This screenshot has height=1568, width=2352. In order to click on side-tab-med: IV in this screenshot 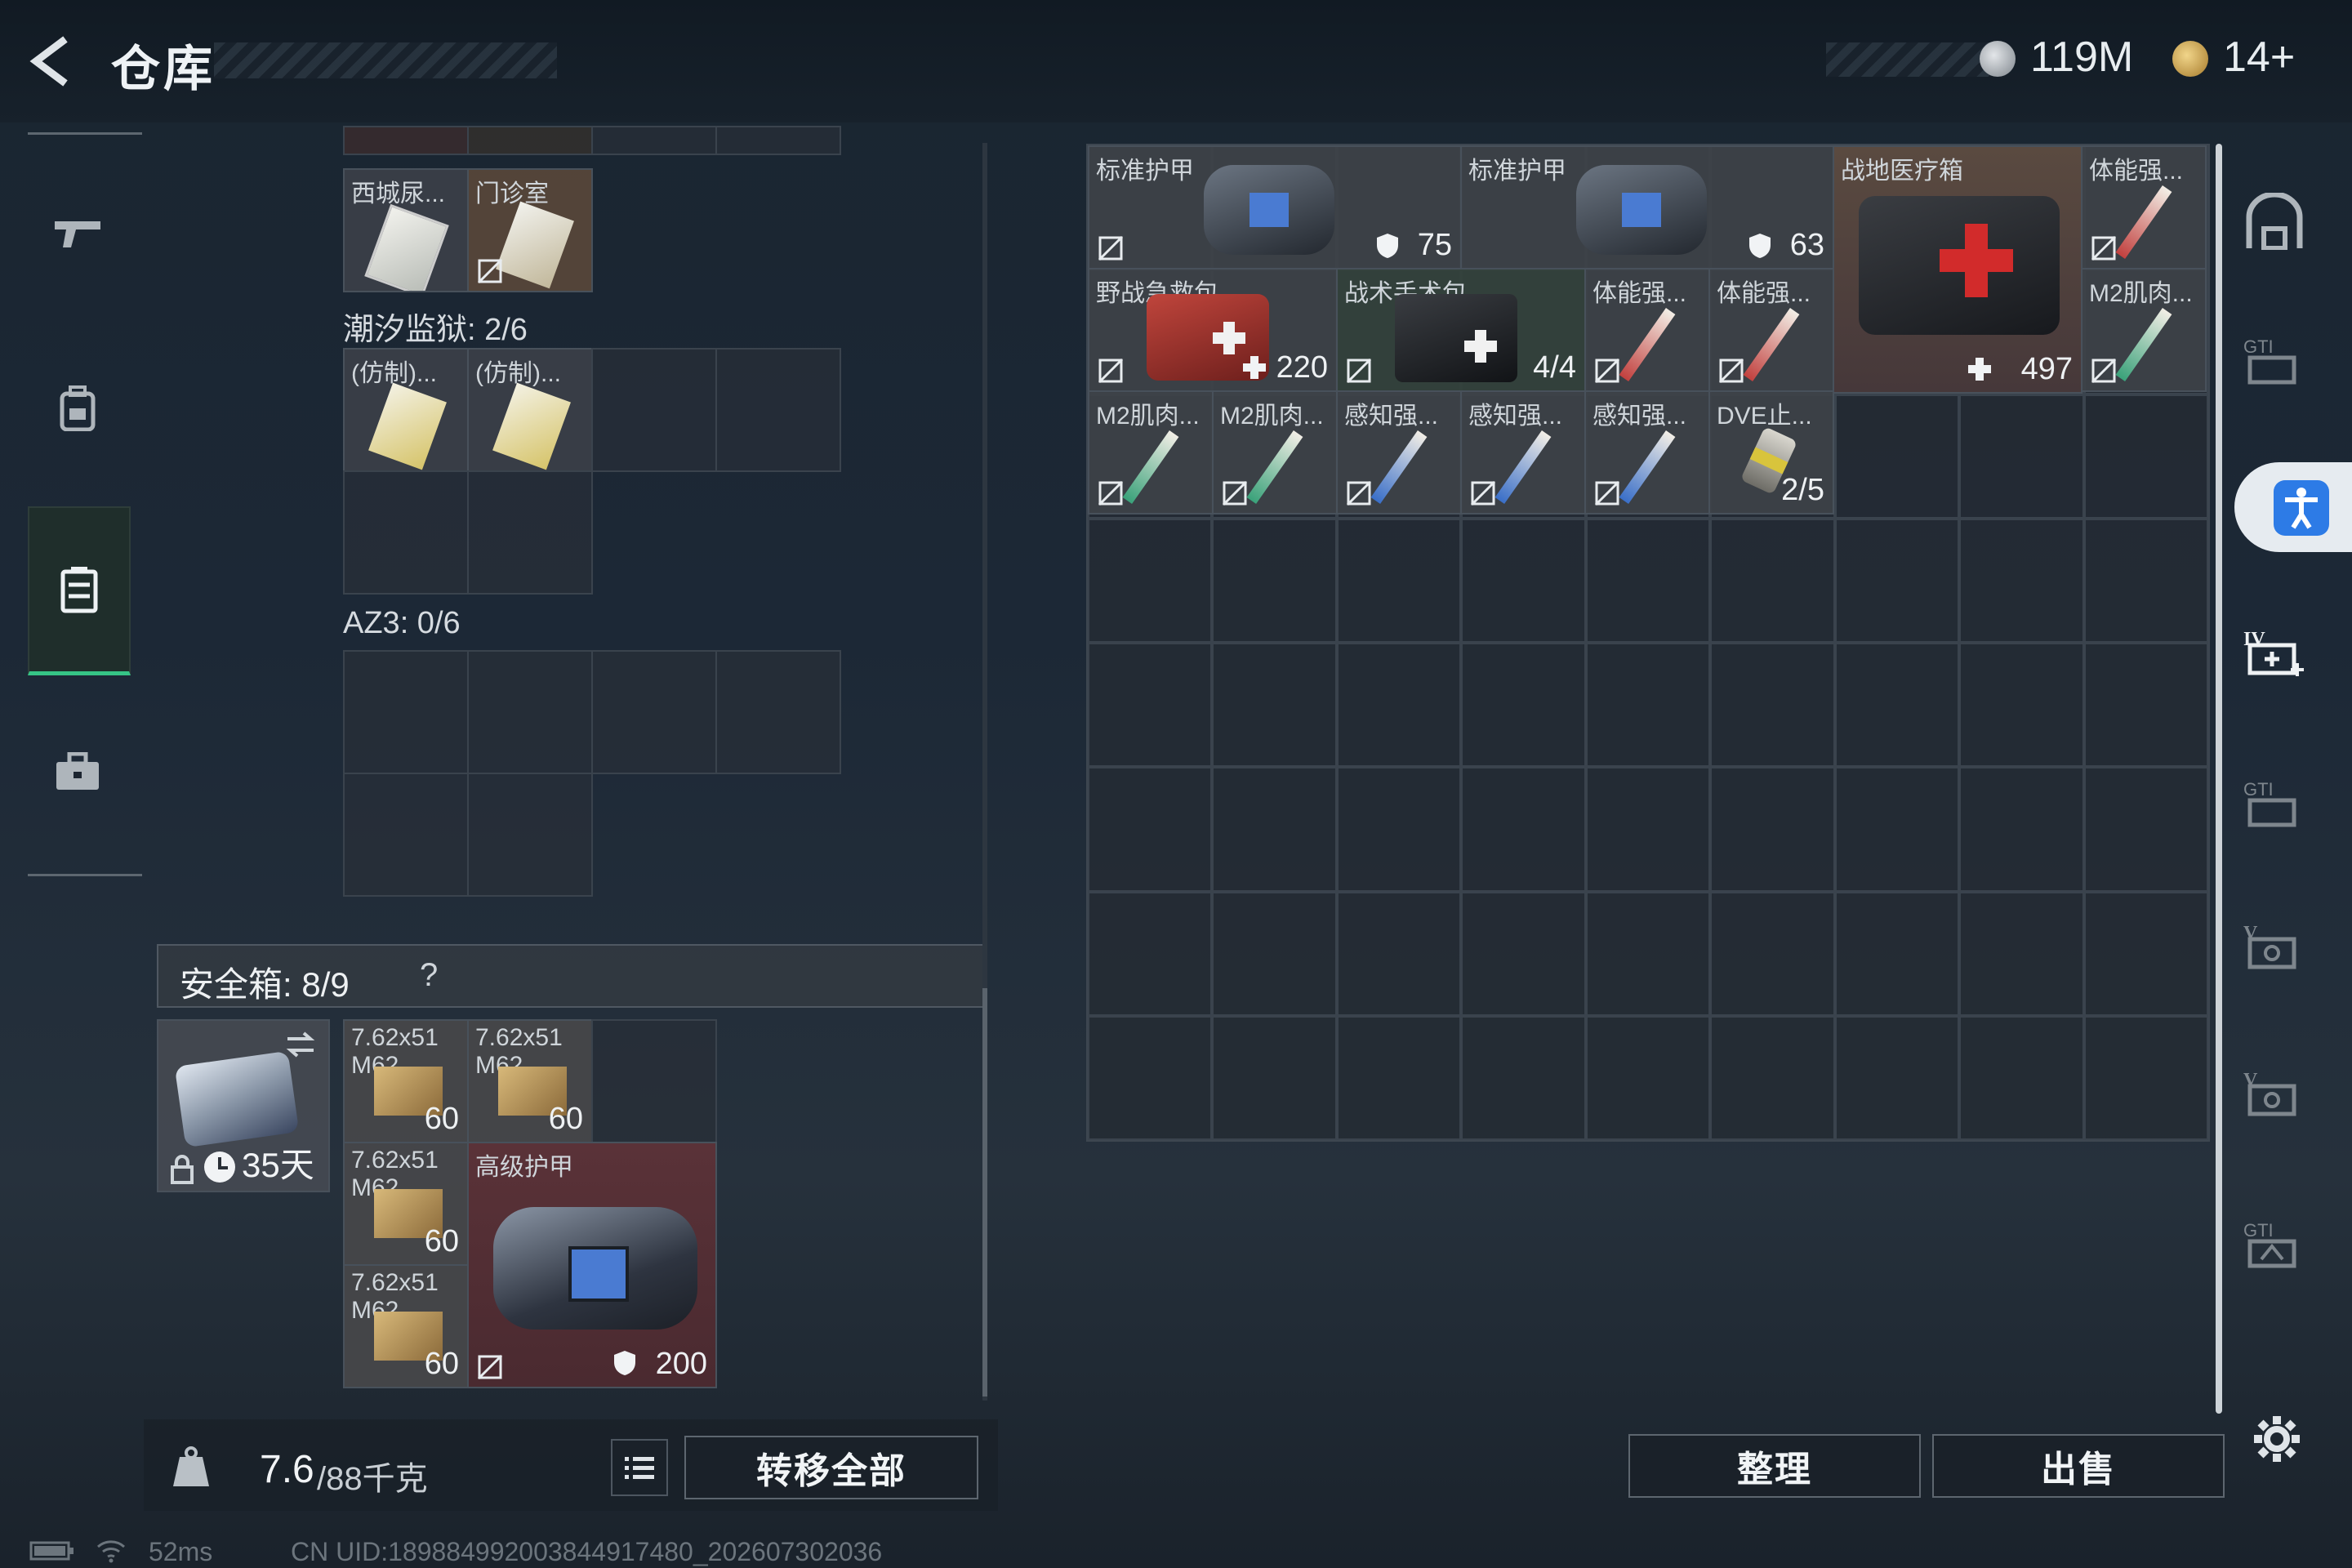, I will do `click(2274, 654)`.